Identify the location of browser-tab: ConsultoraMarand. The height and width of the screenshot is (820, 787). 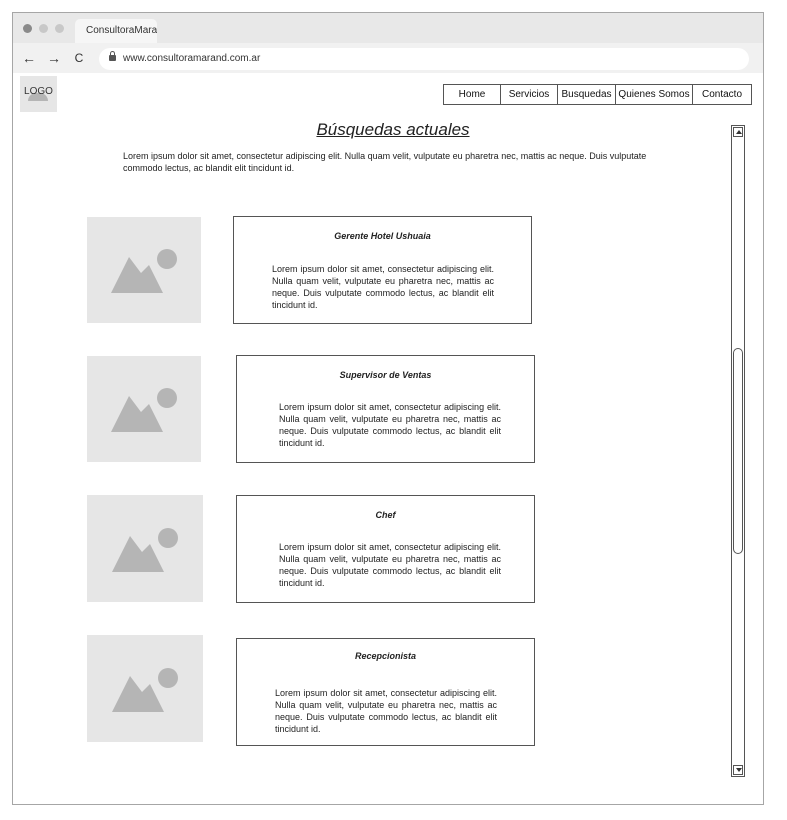
(116, 31).